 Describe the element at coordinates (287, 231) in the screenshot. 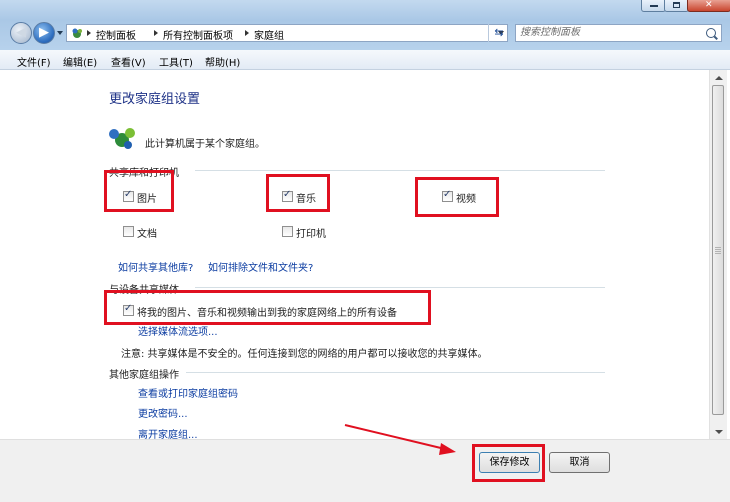

I see `printers-checkbox` at that location.